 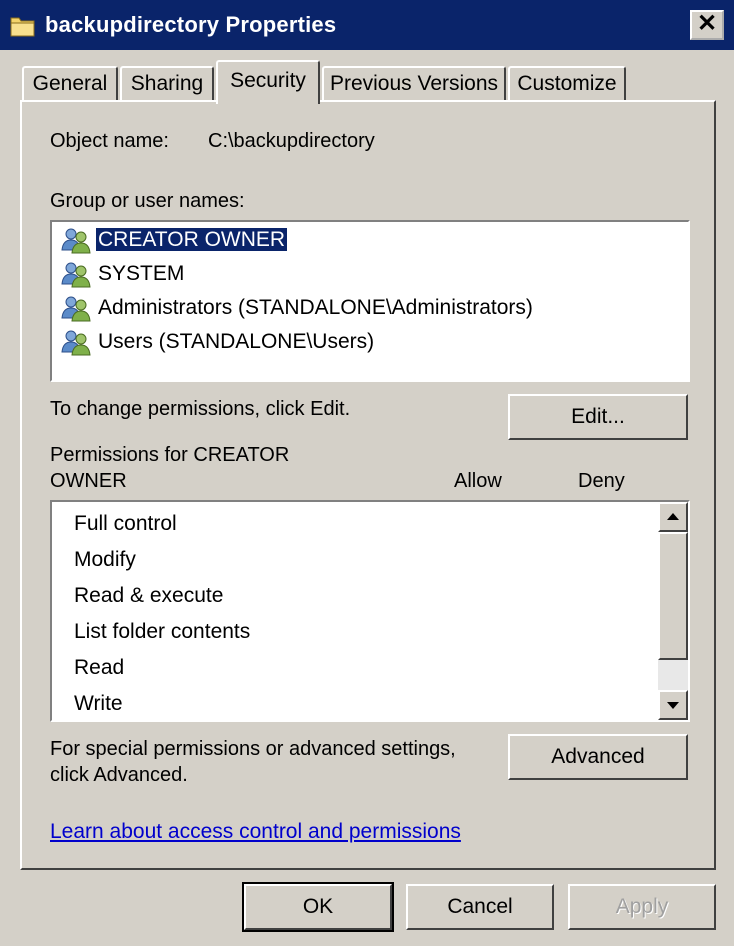 What do you see at coordinates (70, 83) in the screenshot?
I see `tab-general: General` at bounding box center [70, 83].